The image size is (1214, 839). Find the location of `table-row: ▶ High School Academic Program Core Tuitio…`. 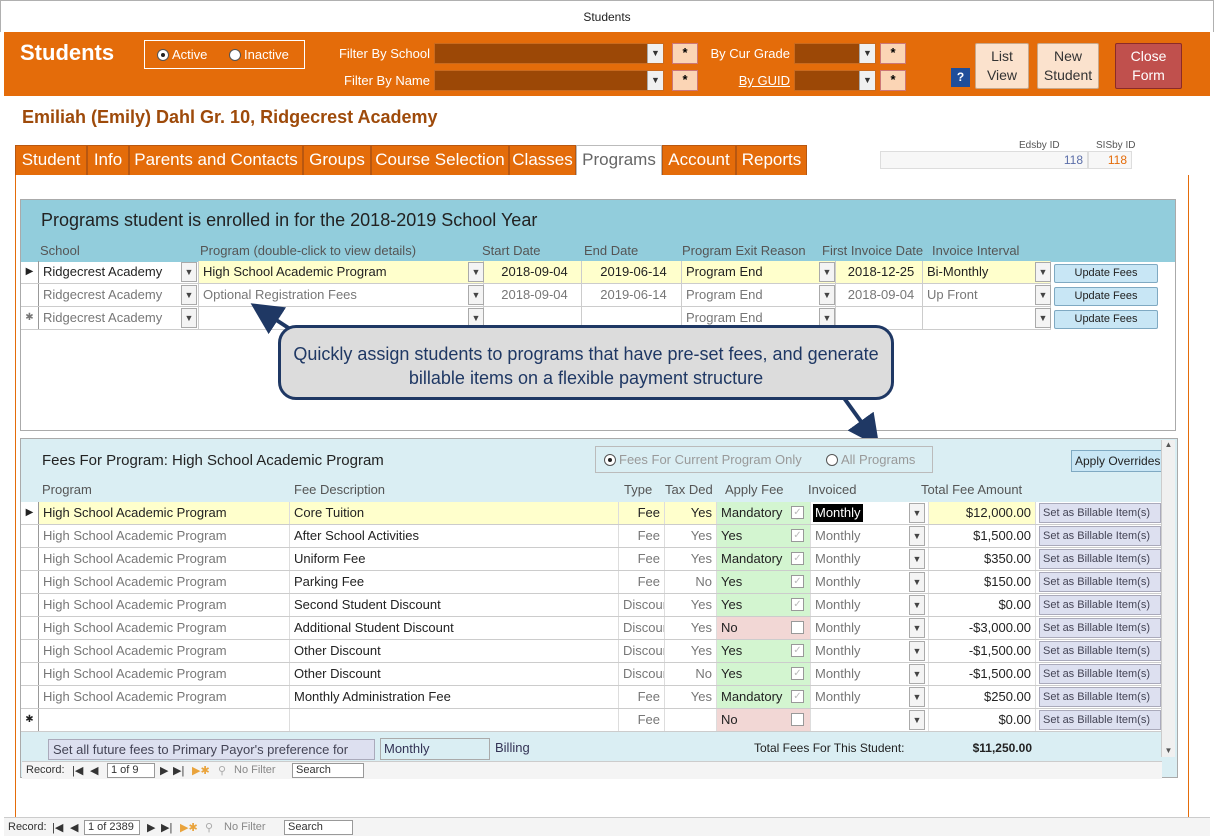

table-row: ▶ High School Academic Program Core Tuitio… is located at coordinates (591, 513).